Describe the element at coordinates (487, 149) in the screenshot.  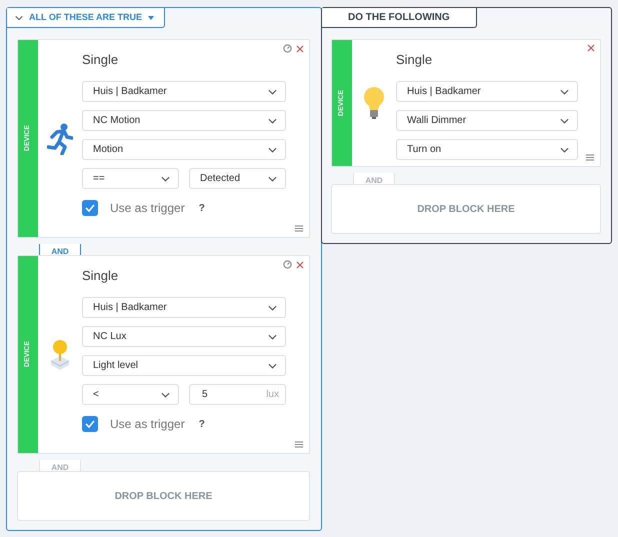
I see `dropdown-select: Turn on` at that location.